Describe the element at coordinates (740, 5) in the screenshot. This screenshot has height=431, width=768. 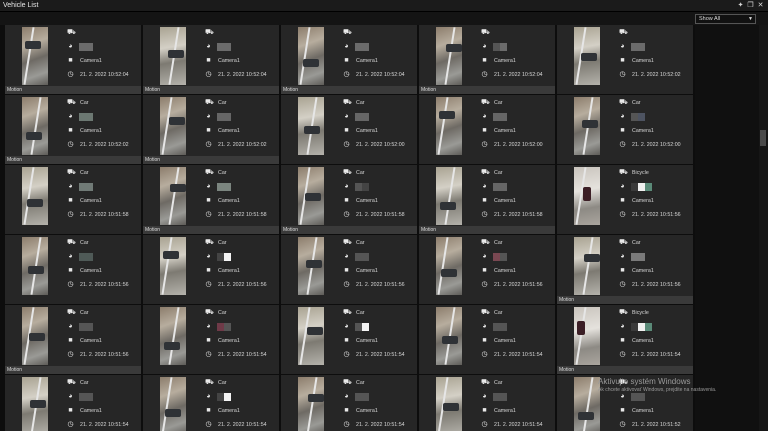
I see `pin-icon: ✦` at that location.